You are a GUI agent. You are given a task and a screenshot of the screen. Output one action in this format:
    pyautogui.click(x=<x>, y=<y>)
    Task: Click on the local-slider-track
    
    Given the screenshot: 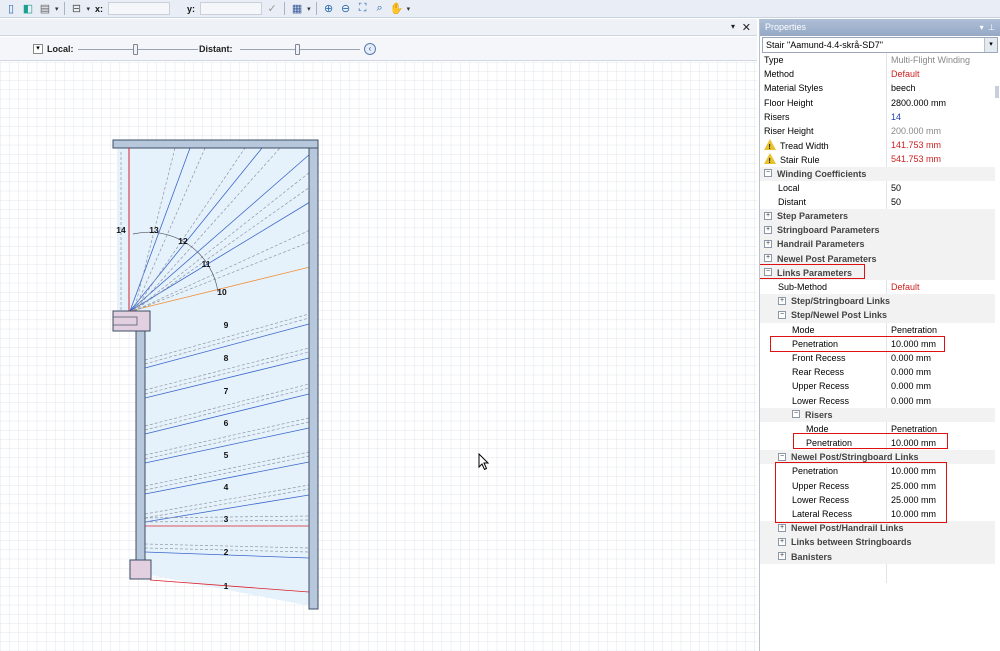 What is the action you would take?
    pyautogui.click(x=138, y=49)
    